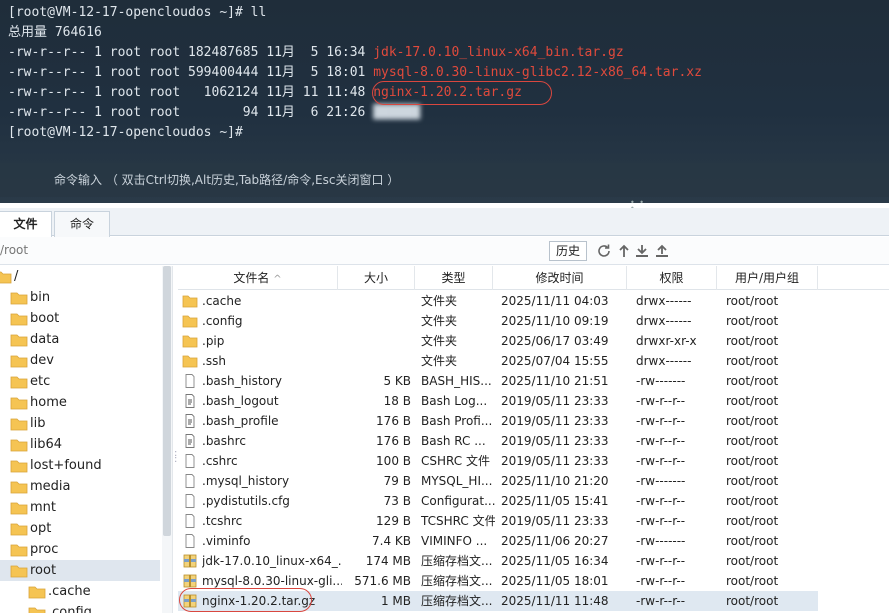 This screenshot has height=613, width=889. I want to click on tree-item: data, so click(80, 339).